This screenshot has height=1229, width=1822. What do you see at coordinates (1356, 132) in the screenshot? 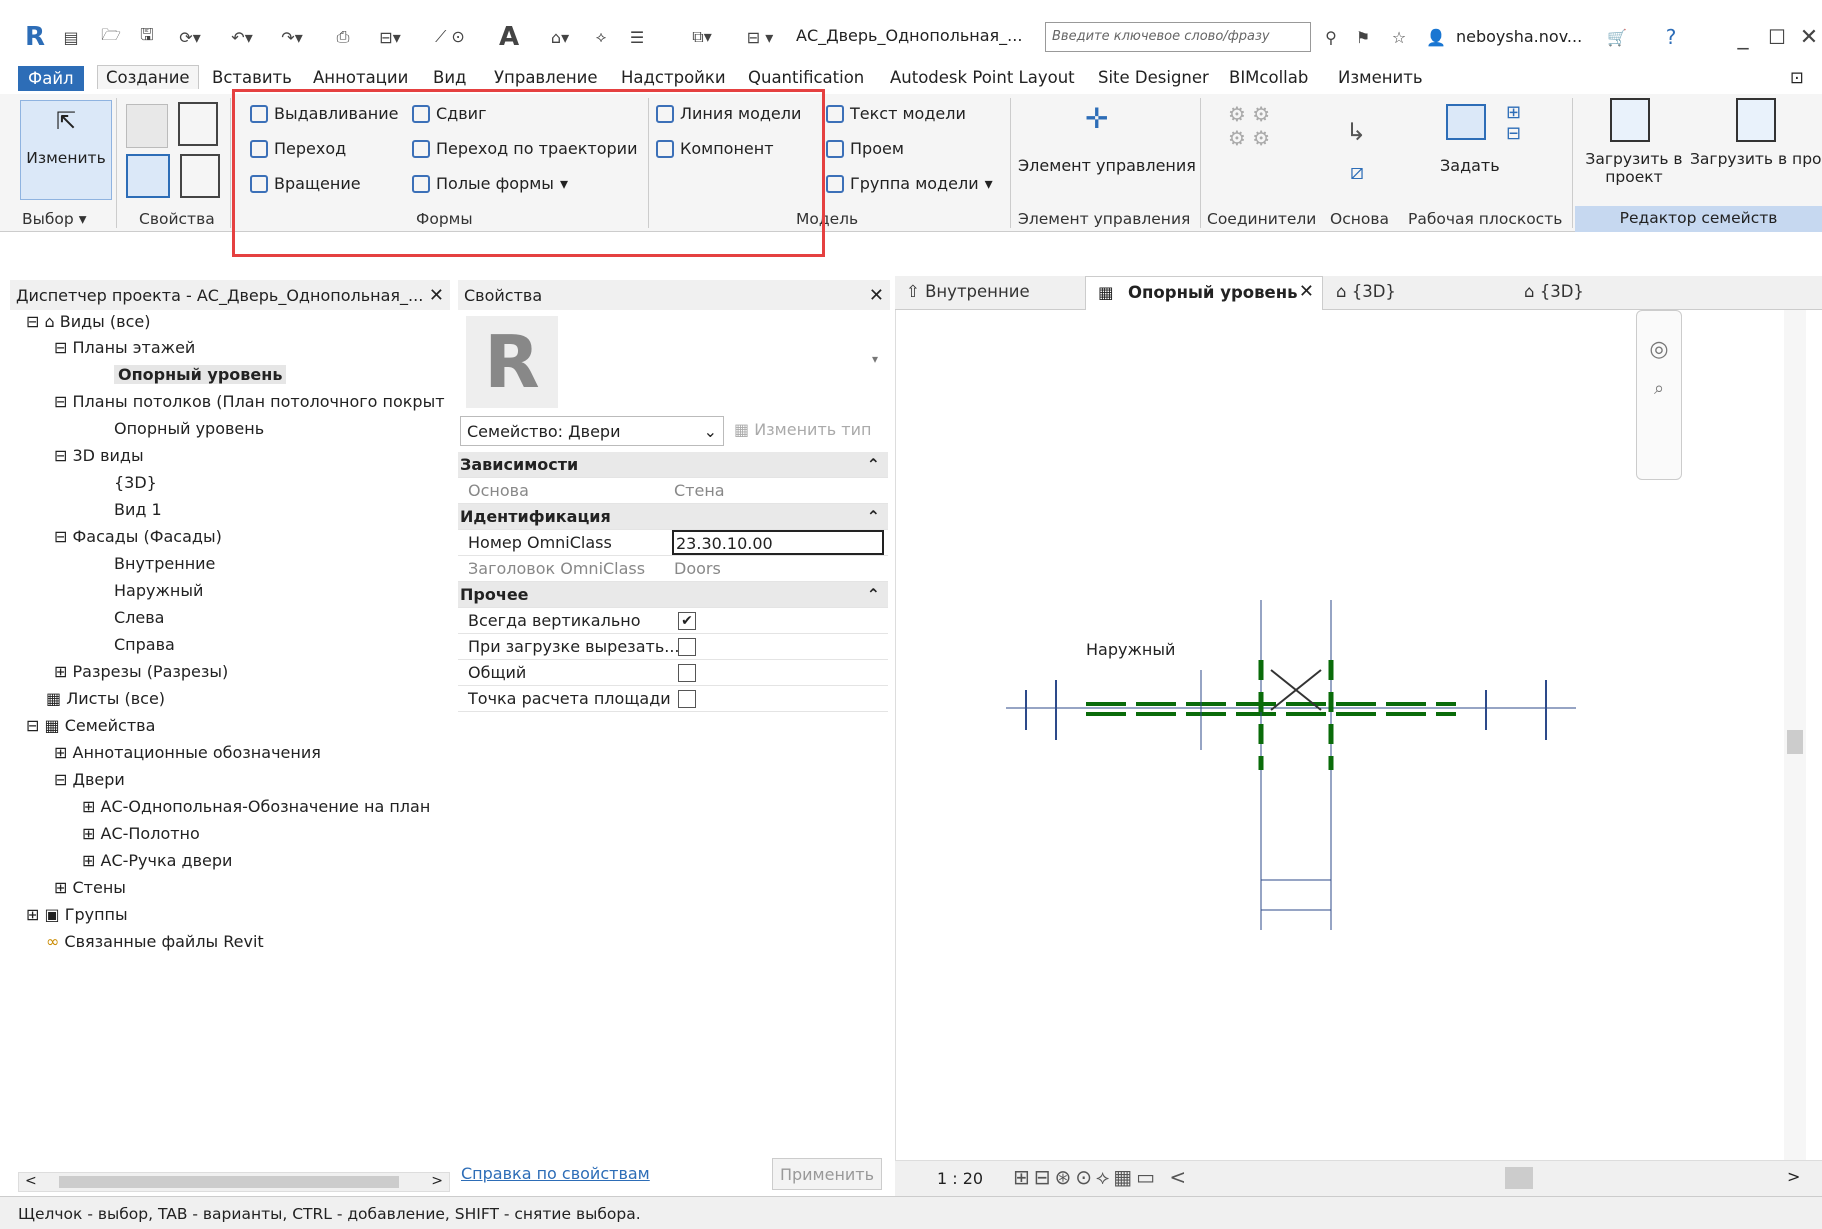
I see `reference-line-icon: ↳` at bounding box center [1356, 132].